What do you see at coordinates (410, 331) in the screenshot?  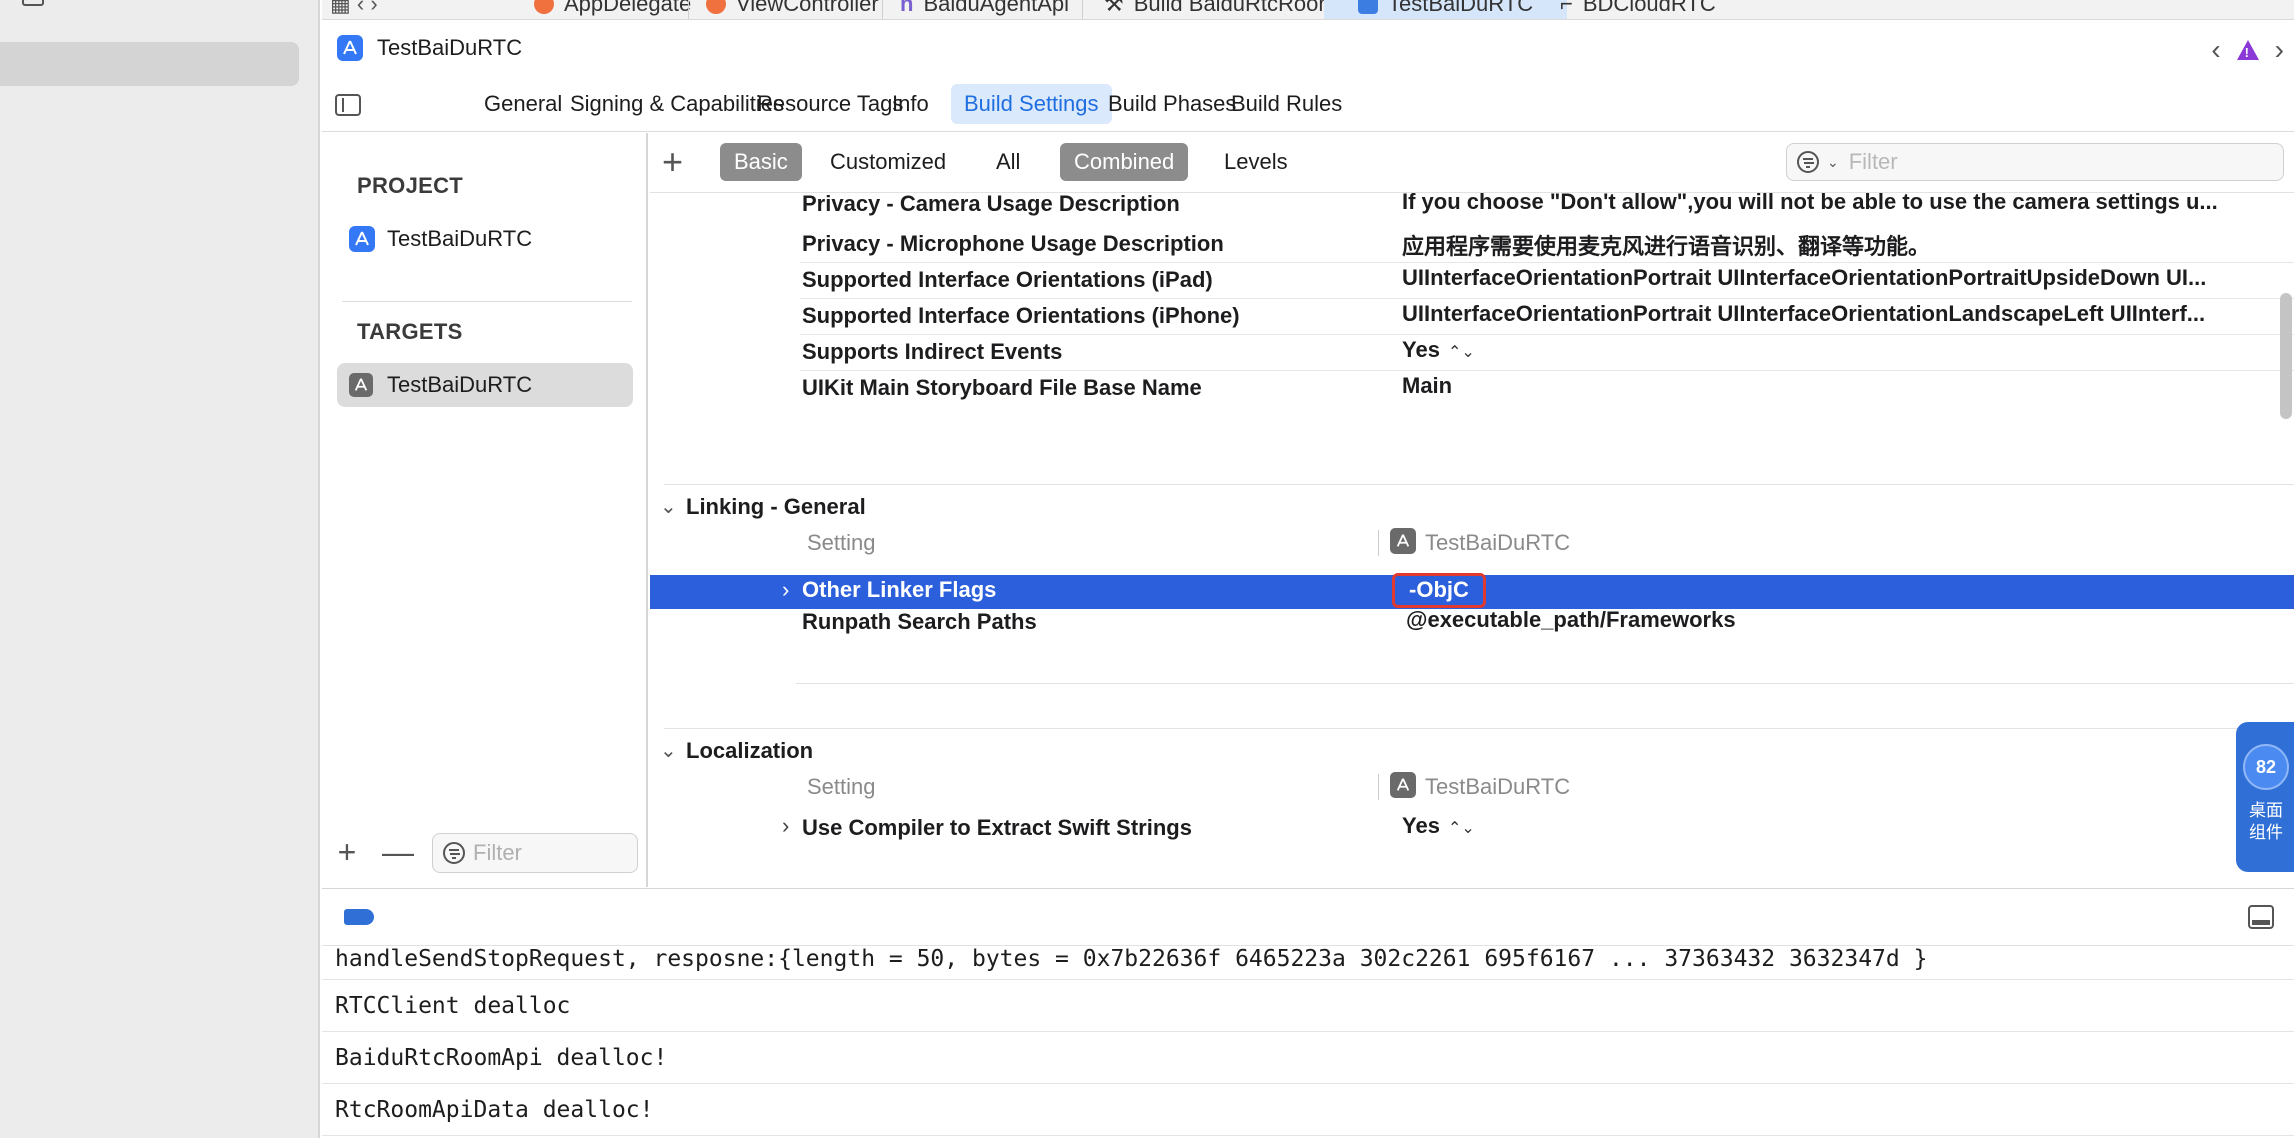 I see `targets-header: TARGETS` at bounding box center [410, 331].